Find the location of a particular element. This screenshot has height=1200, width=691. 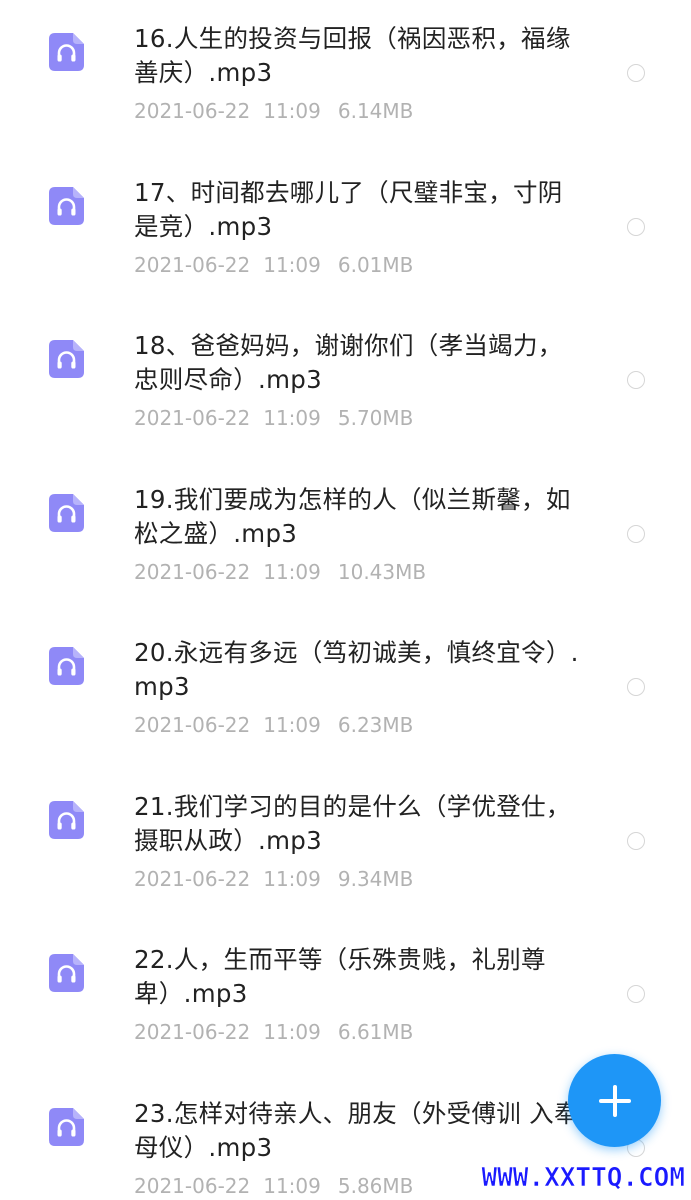

file-size: 6.01MB is located at coordinates (375, 264).